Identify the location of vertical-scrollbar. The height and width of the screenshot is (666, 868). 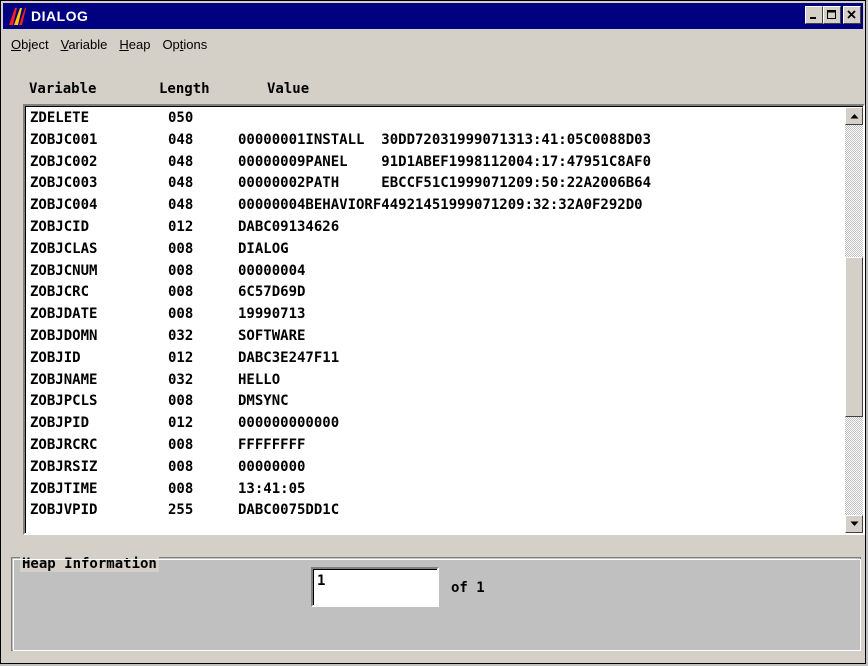
(854, 320).